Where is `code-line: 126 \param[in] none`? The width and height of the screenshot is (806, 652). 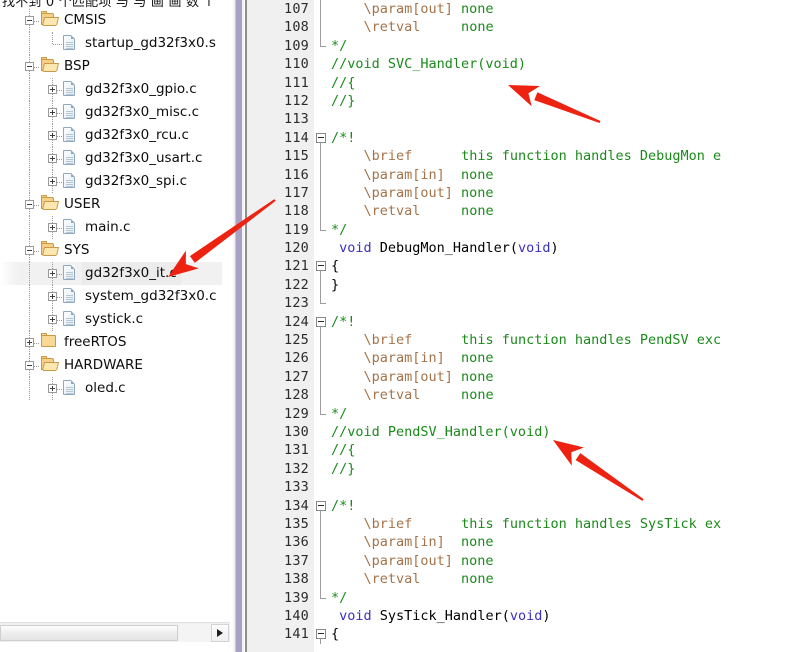 code-line: 126 \param[in] none is located at coordinates (526, 358).